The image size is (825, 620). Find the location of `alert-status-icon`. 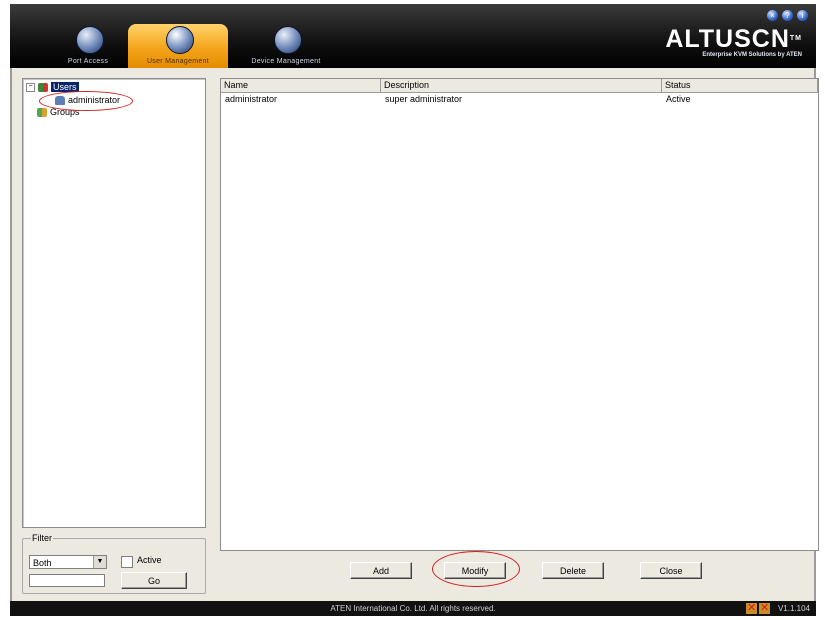

alert-status-icon is located at coordinates (764, 608).